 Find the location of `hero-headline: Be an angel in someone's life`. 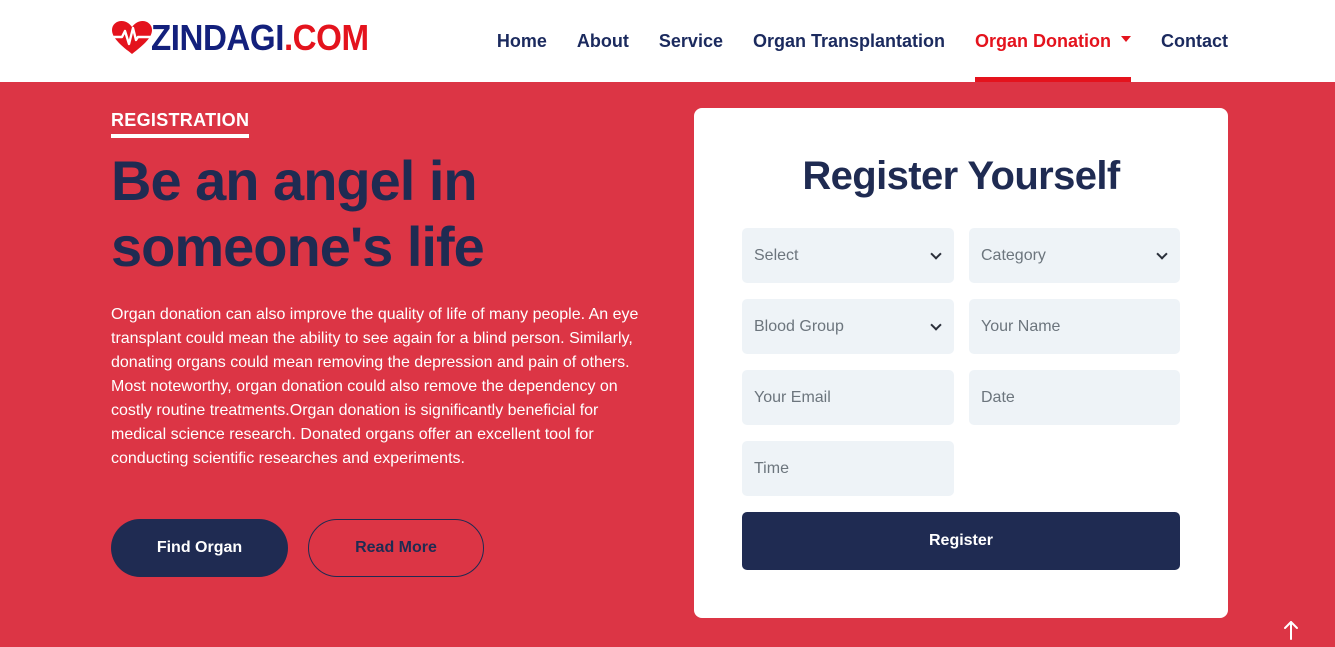

hero-headline: Be an angel in someone's life is located at coordinates (298, 213).